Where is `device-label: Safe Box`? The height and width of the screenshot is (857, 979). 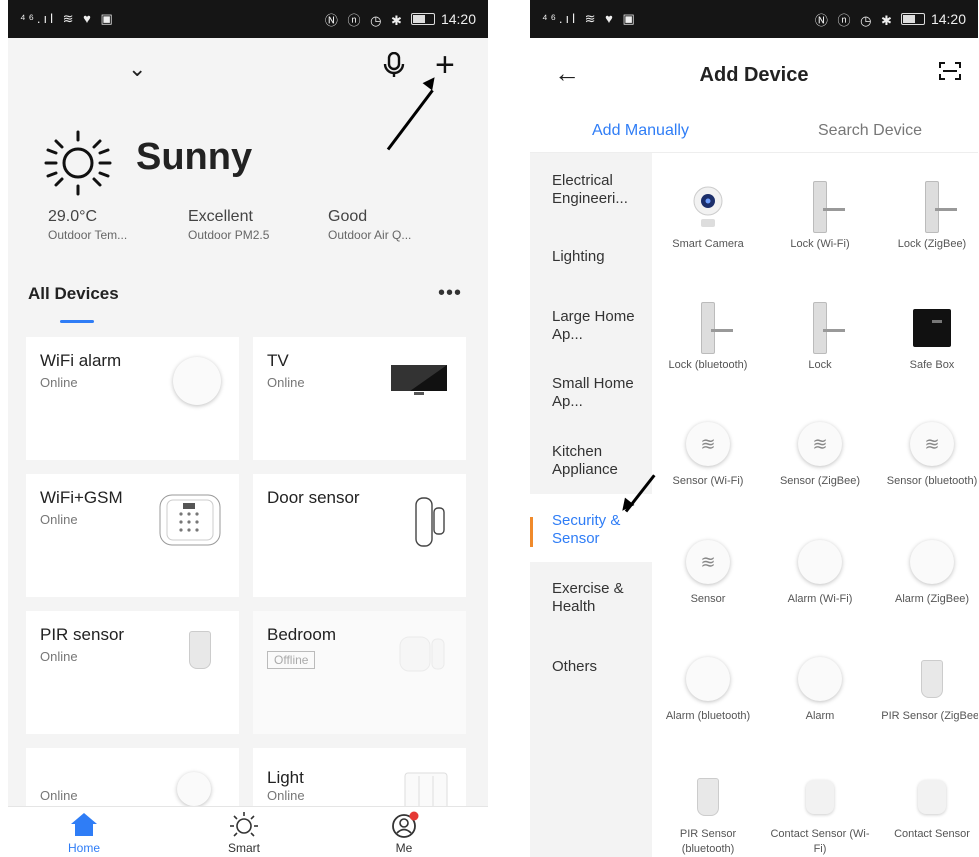 device-label: Safe Box is located at coordinates (932, 365).